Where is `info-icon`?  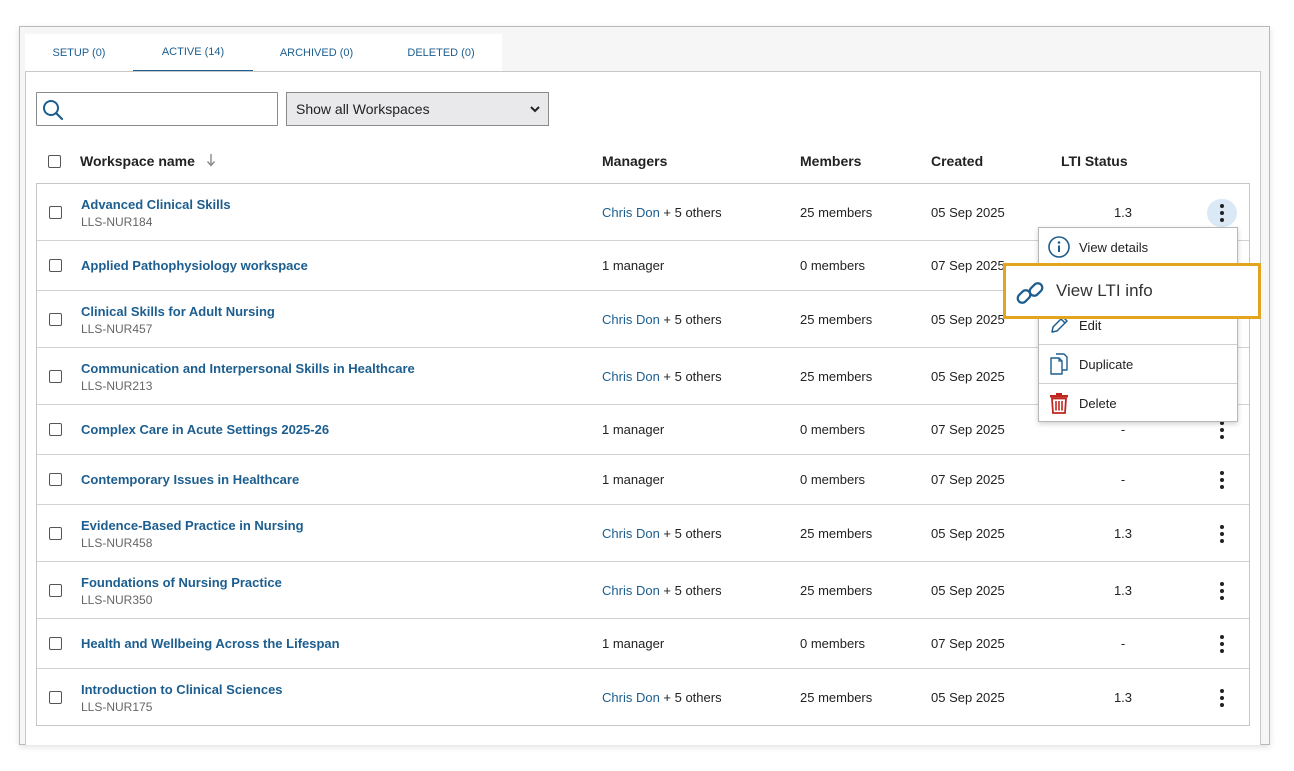
info-icon is located at coordinates (1059, 247).